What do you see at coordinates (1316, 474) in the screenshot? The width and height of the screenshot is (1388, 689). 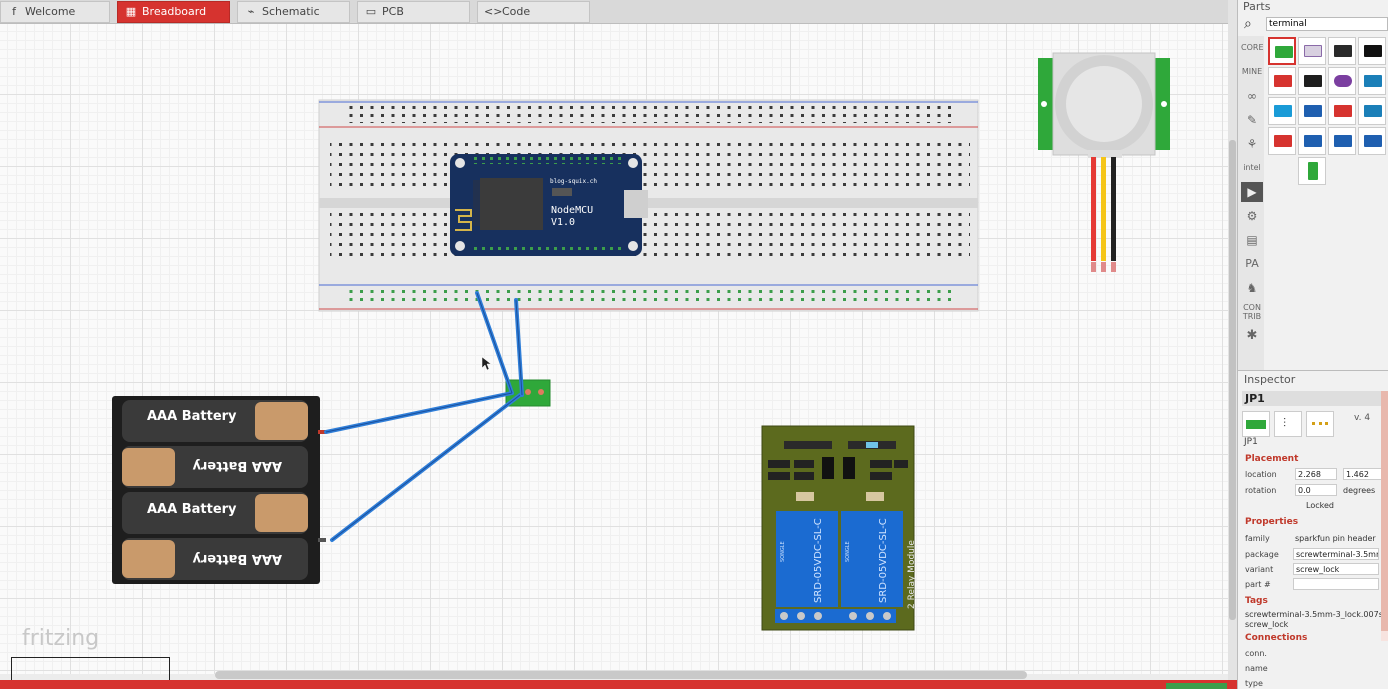 I see `location-x-field: 2.268` at bounding box center [1316, 474].